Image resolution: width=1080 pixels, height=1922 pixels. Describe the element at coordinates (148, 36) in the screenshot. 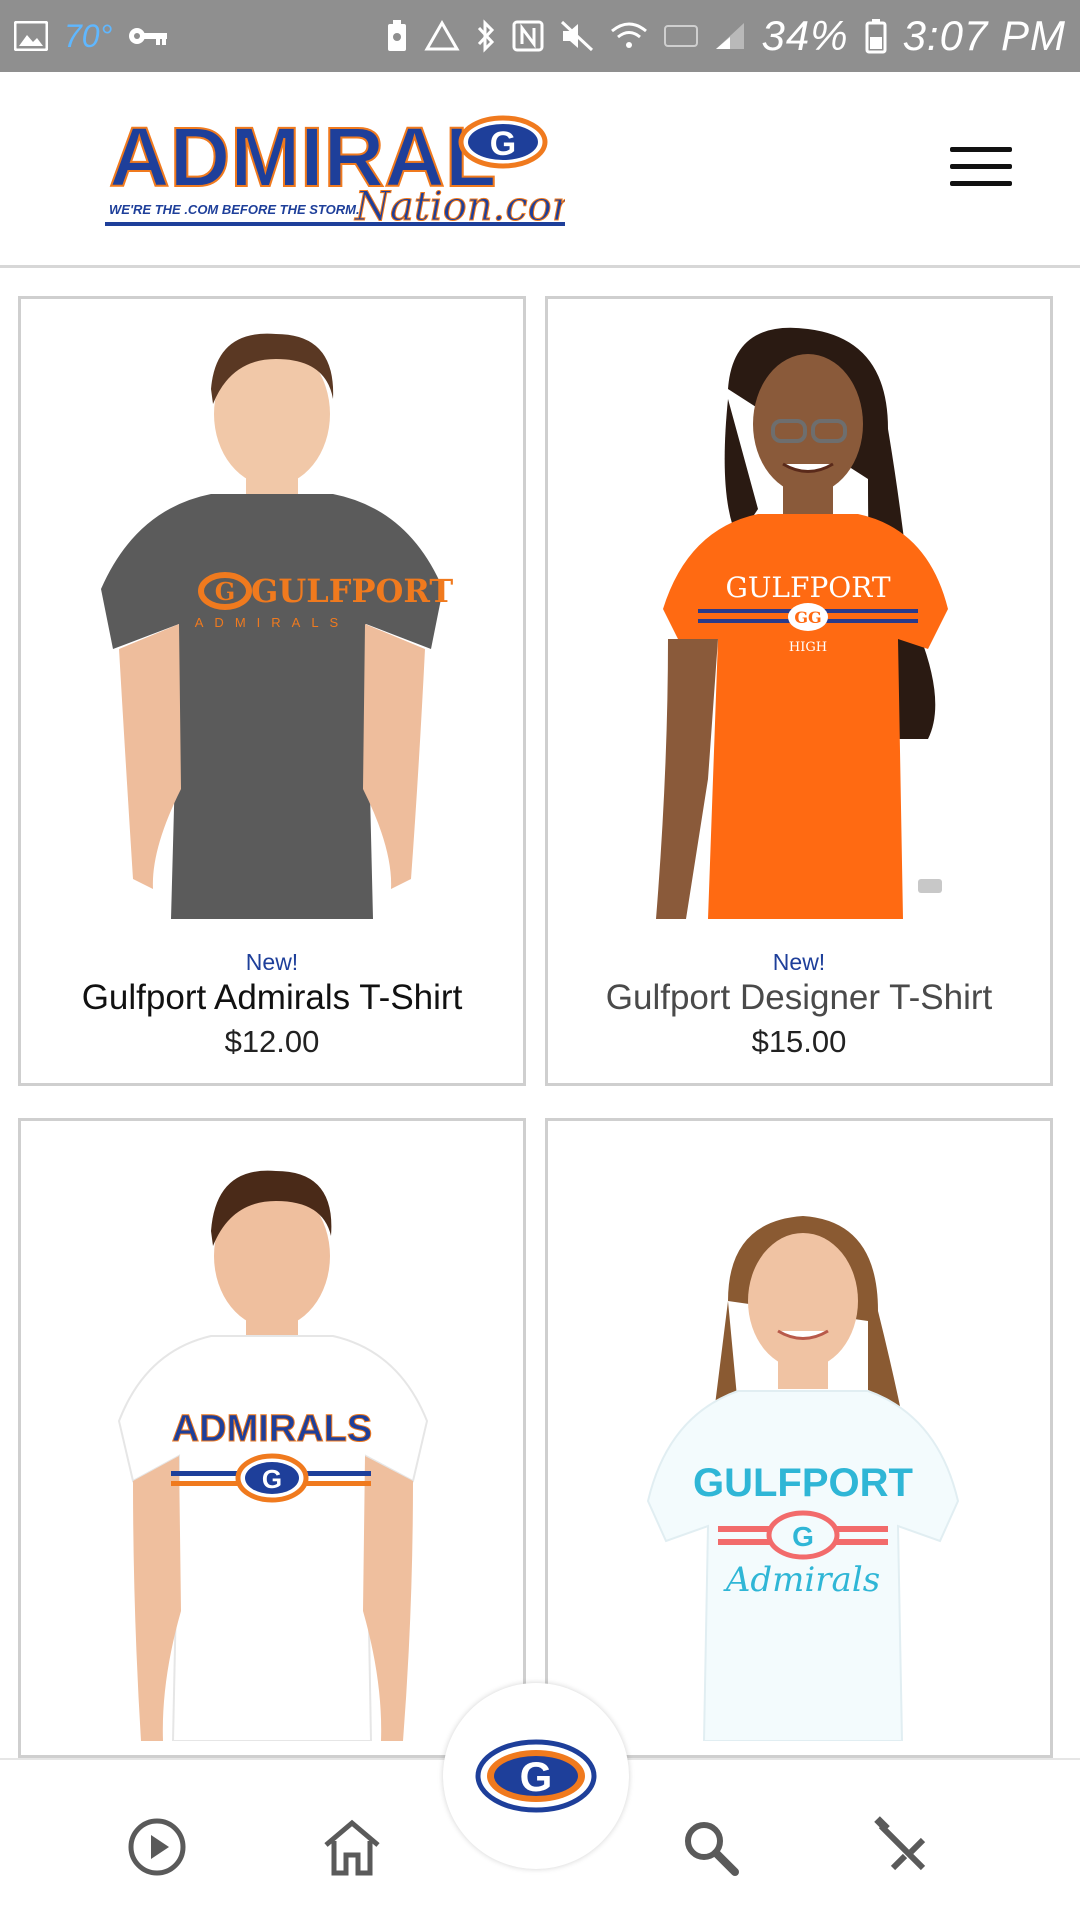

I see `key-icon` at that location.